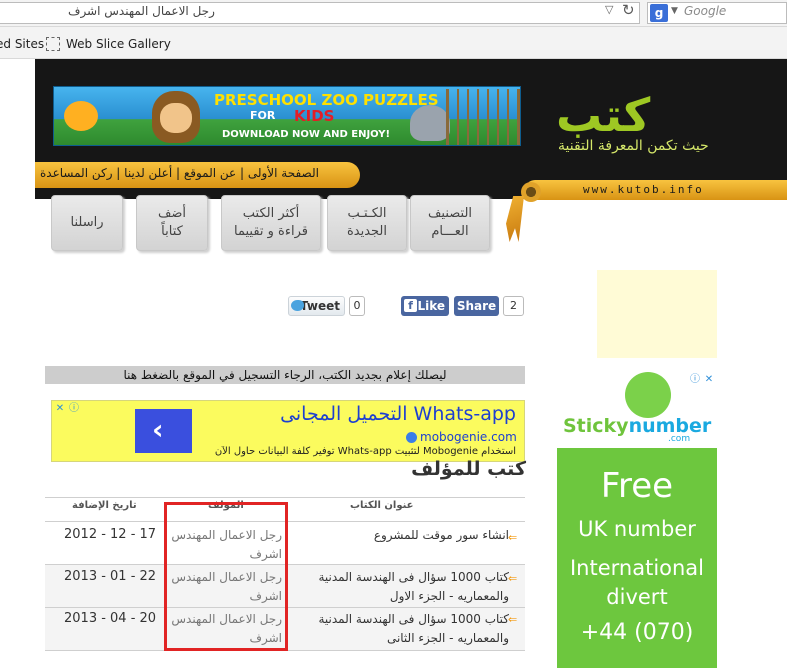  I want to click on ad-site: mobogenie.com, so click(468, 437).